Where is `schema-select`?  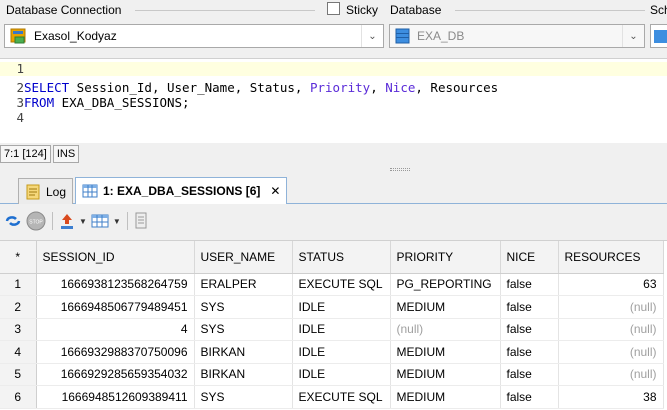
schema-select is located at coordinates (658, 36).